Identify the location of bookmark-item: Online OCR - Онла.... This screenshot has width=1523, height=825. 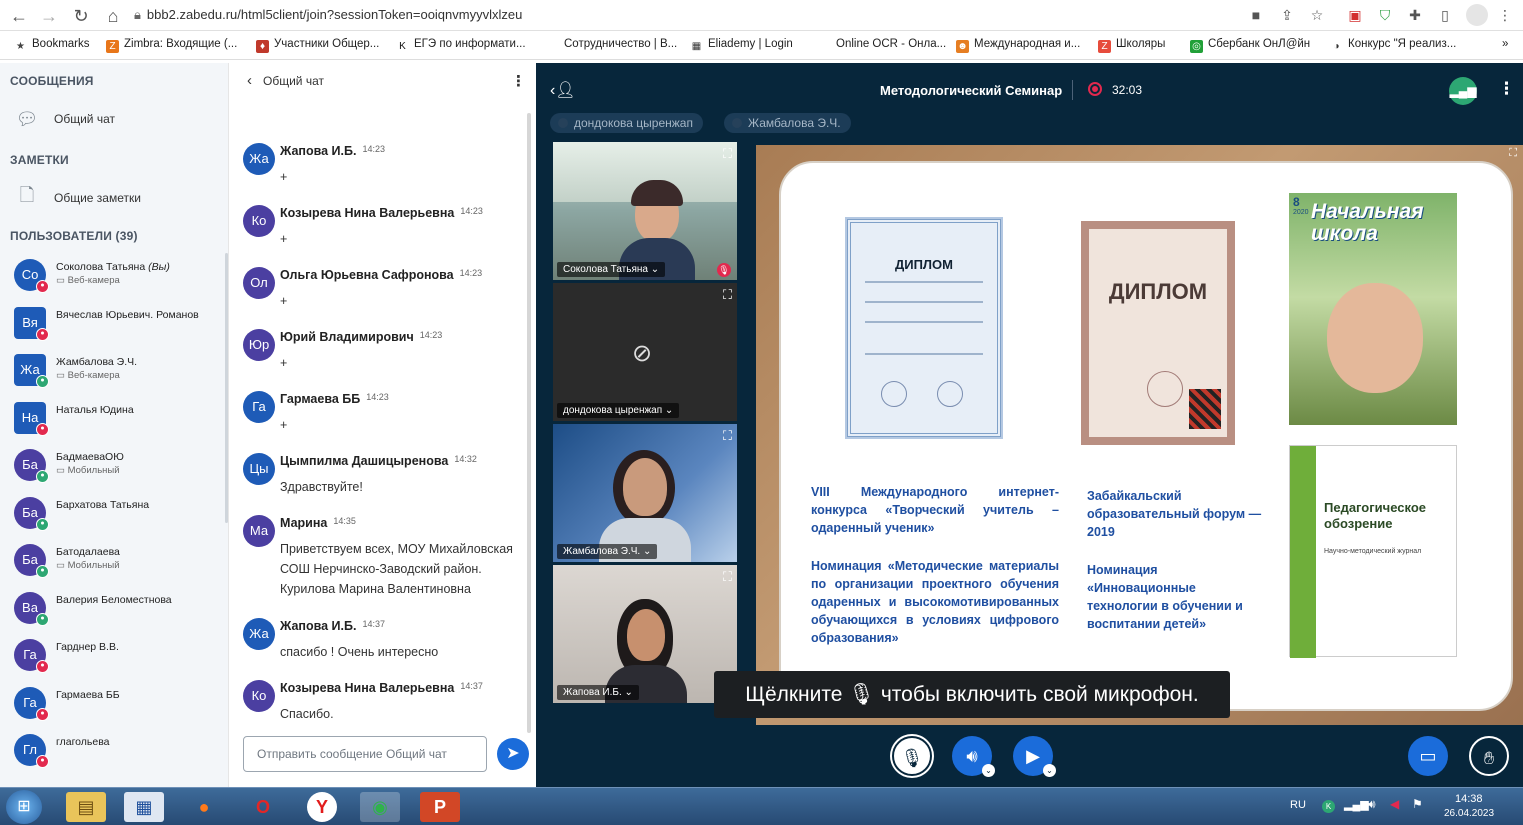
(891, 44).